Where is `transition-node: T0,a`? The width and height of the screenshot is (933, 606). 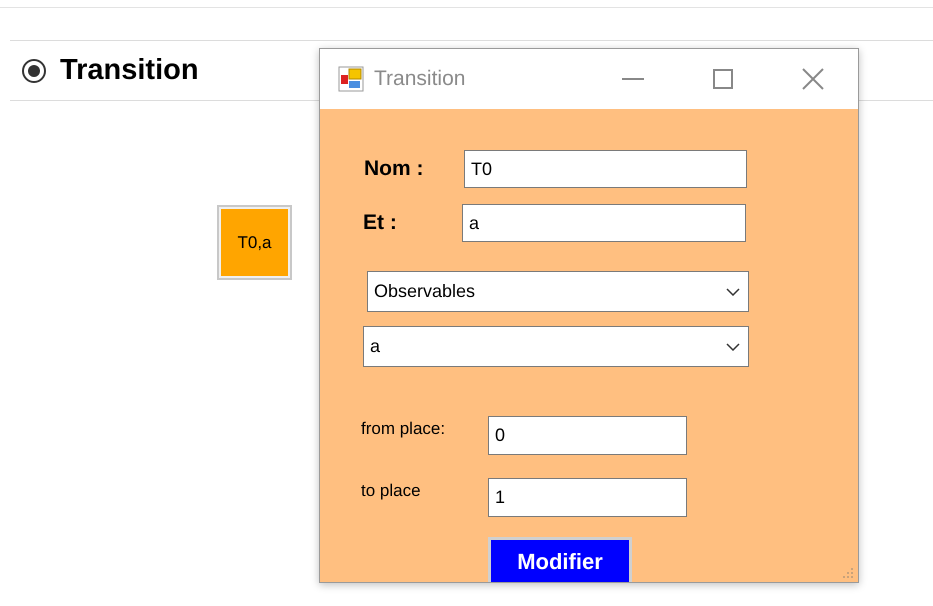
transition-node: T0,a is located at coordinates (254, 242).